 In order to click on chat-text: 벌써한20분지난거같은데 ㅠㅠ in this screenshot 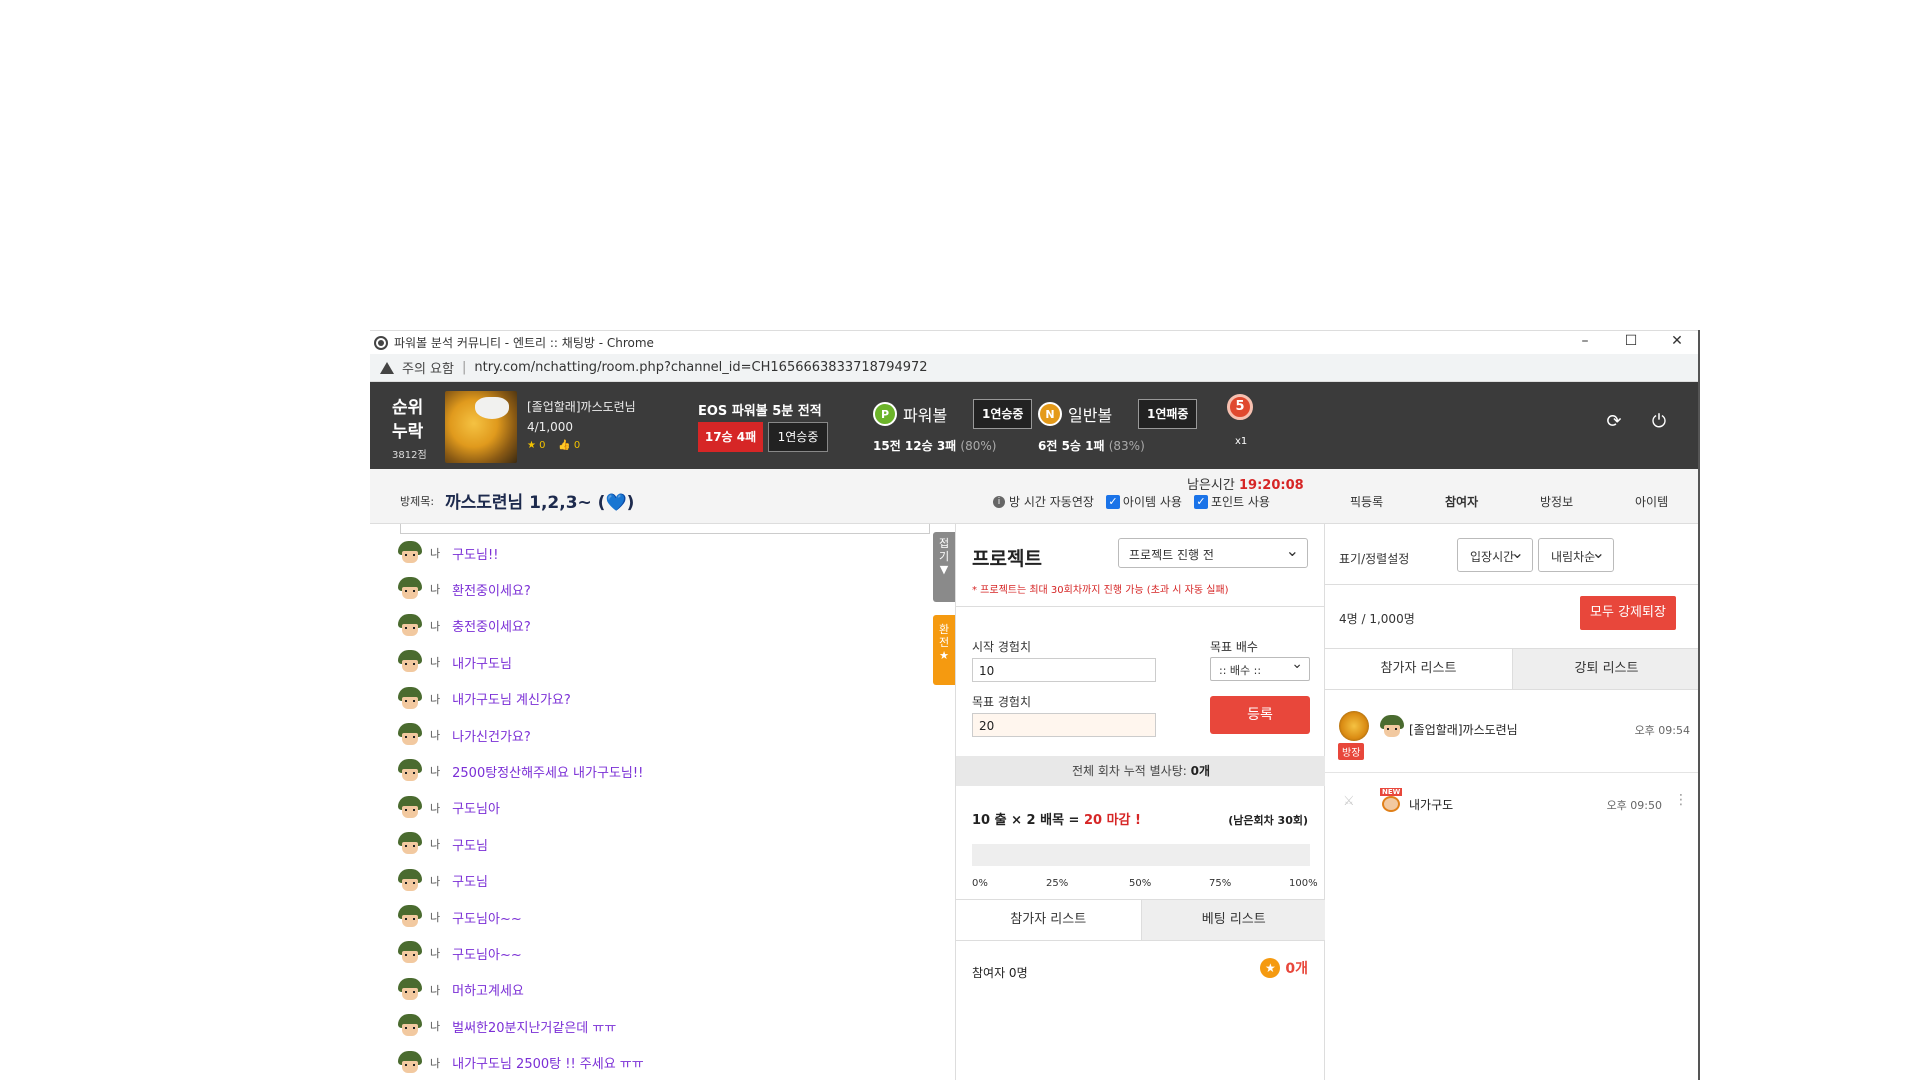, I will do `click(534, 1028)`.